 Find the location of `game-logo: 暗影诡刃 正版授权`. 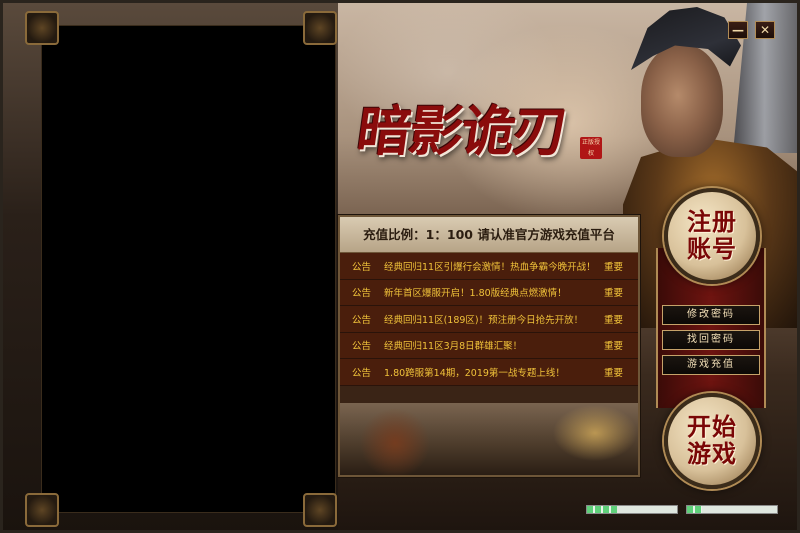

game-logo: 暗影诡刃 正版授权 is located at coordinates (480, 130).